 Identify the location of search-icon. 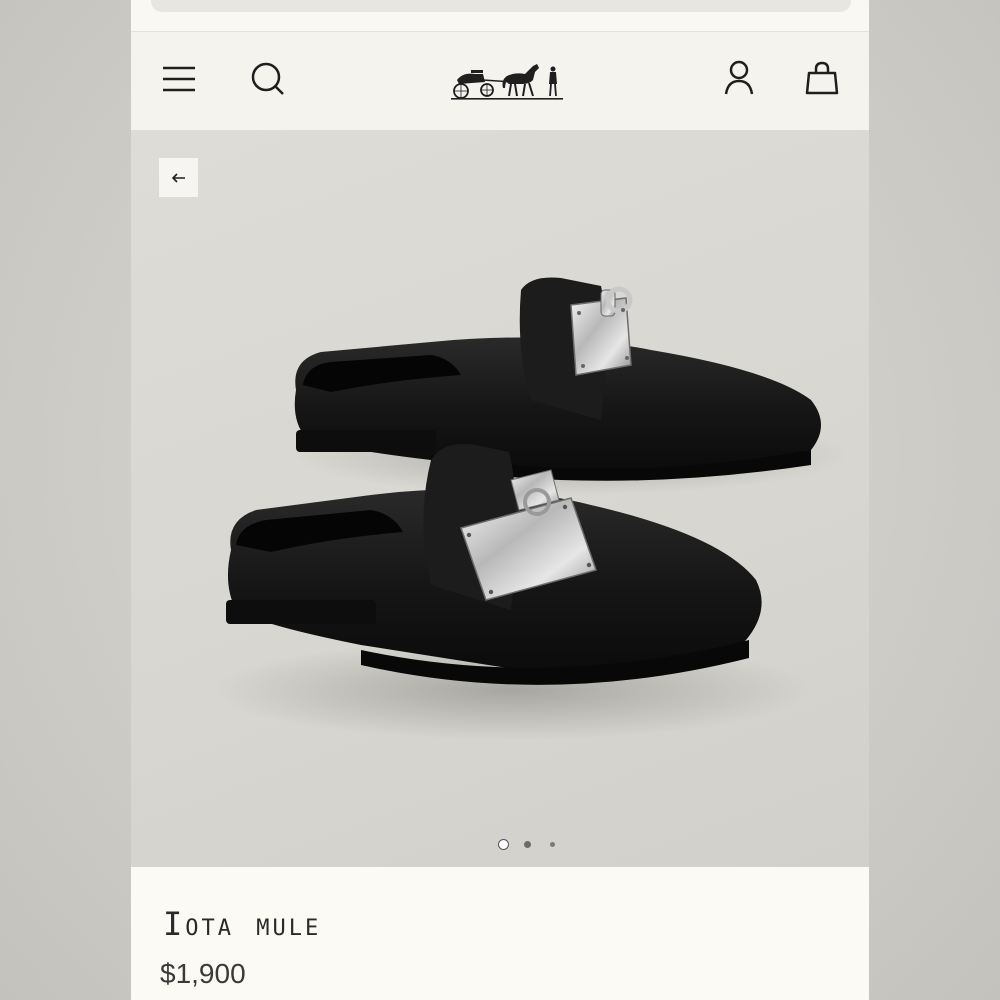
(268, 79).